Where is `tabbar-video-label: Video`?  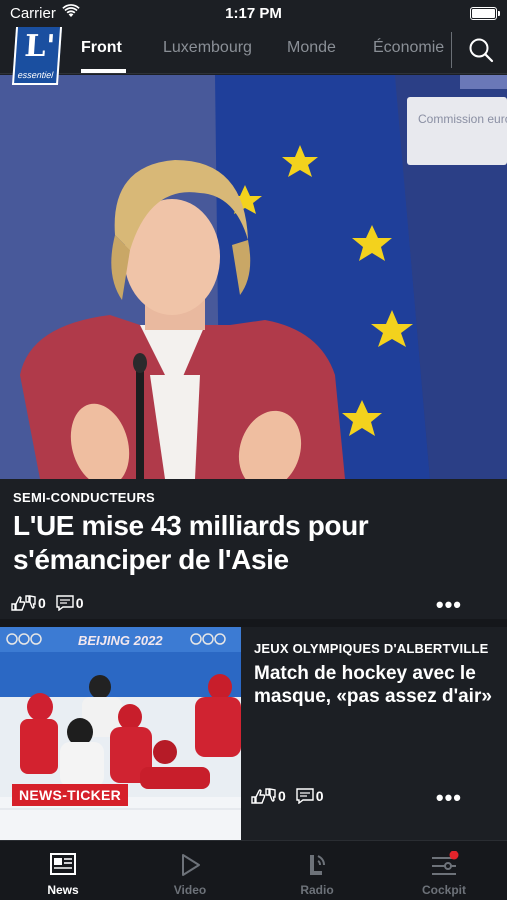 tabbar-video-label: Video is located at coordinates (190, 890).